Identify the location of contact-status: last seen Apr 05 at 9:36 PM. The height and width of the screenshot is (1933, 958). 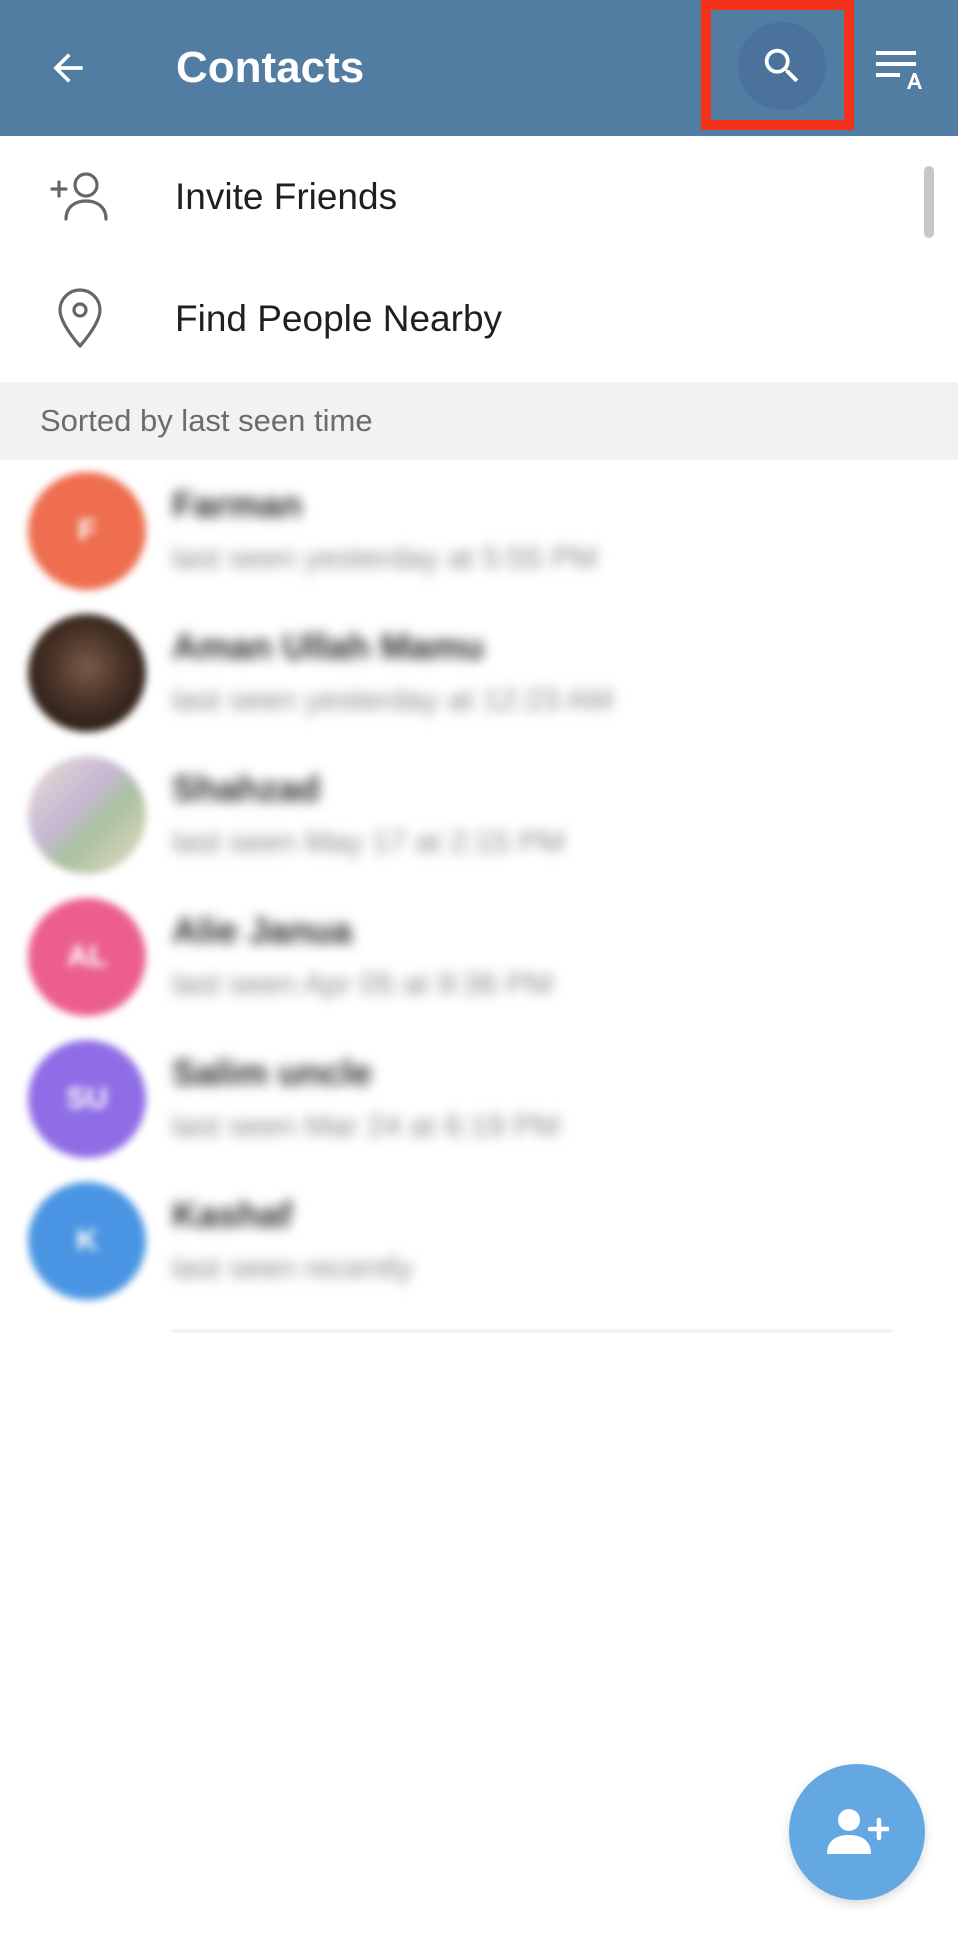
(362, 983).